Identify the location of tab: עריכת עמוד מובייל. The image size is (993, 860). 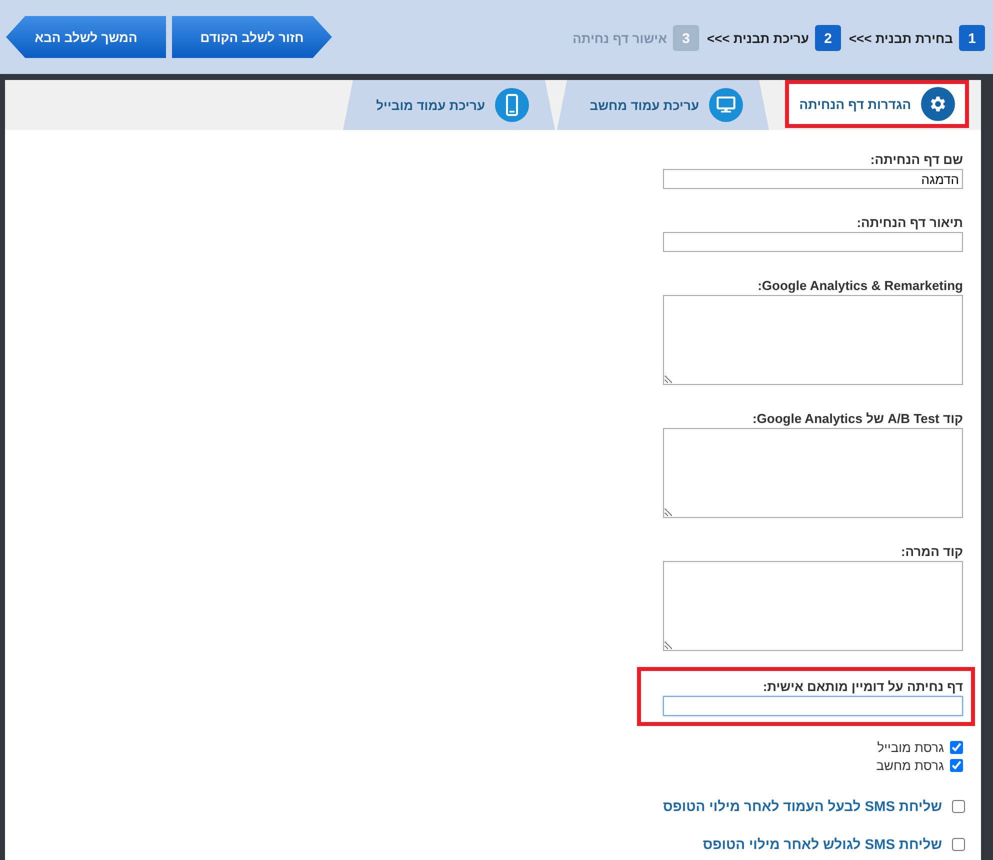
(449, 105).